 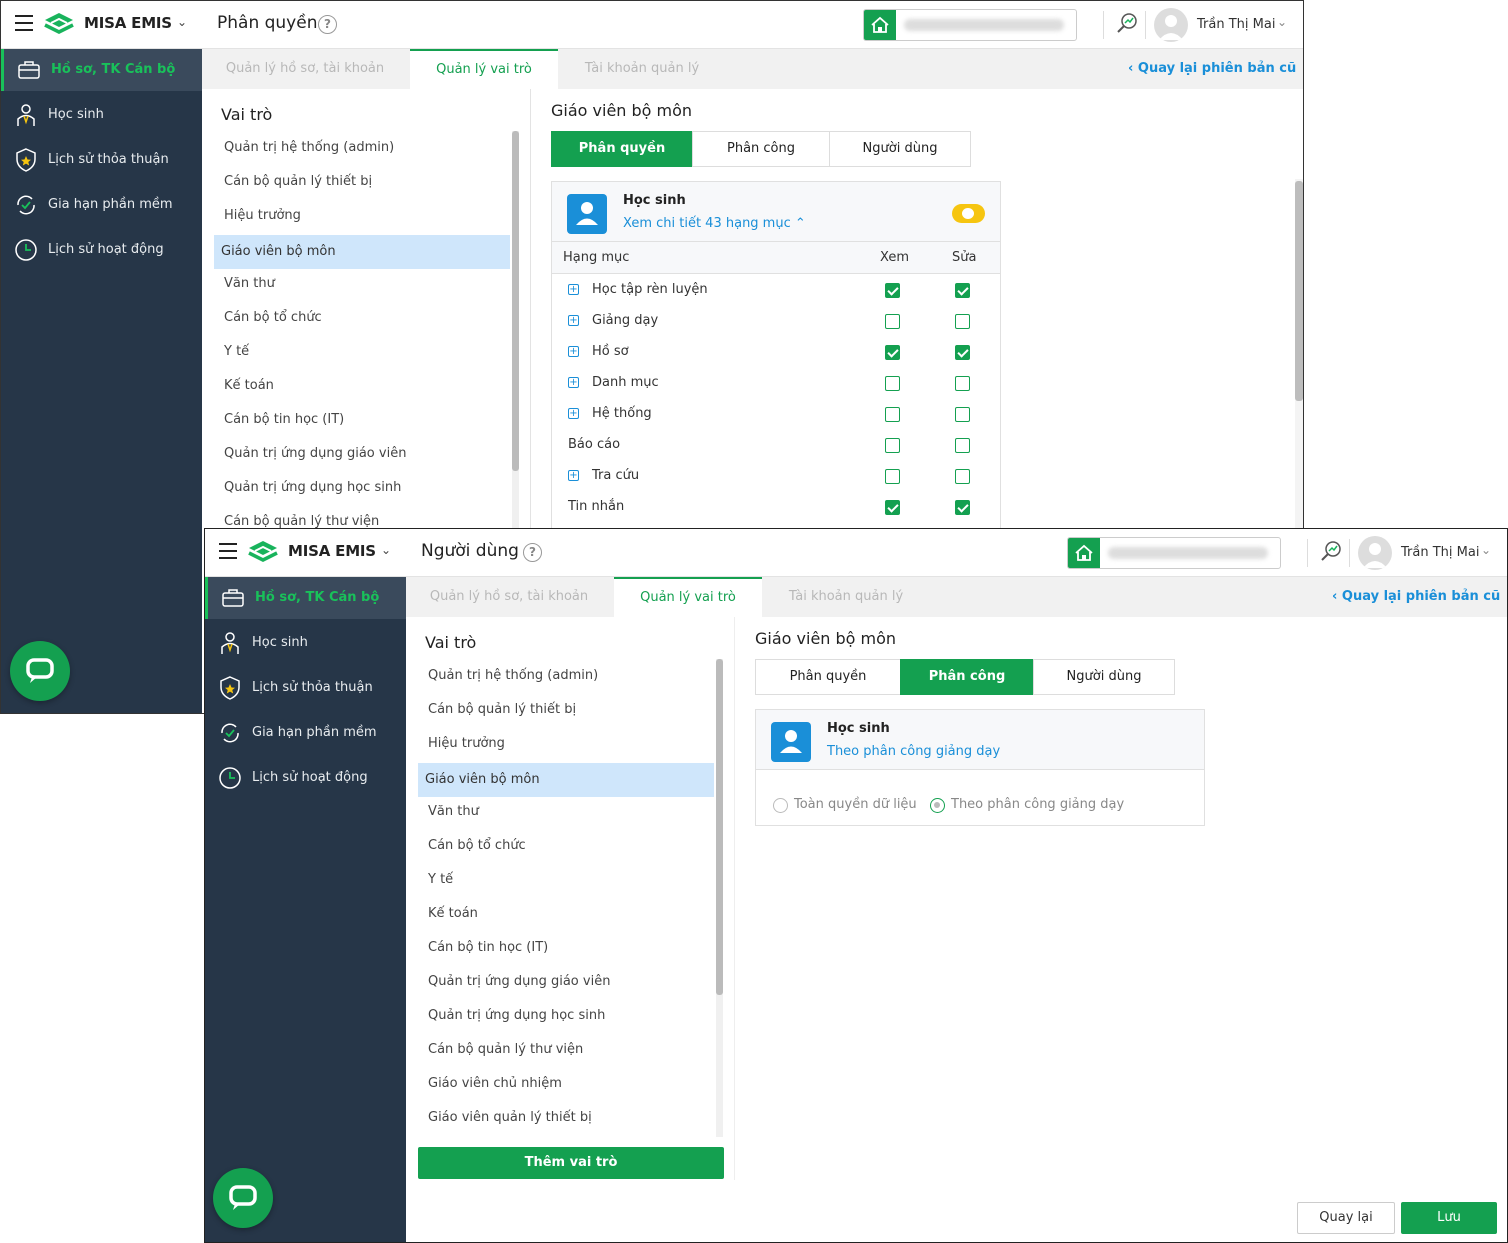 What do you see at coordinates (828, 677) in the screenshot?
I see `segment-permissions: Phân quyền` at bounding box center [828, 677].